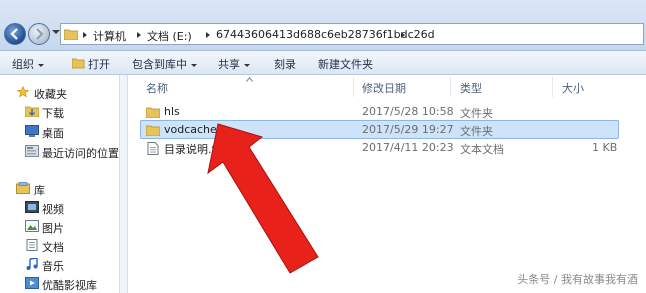  What do you see at coordinates (263, 198) in the screenshot?
I see `red-arrow-annotation` at bounding box center [263, 198].